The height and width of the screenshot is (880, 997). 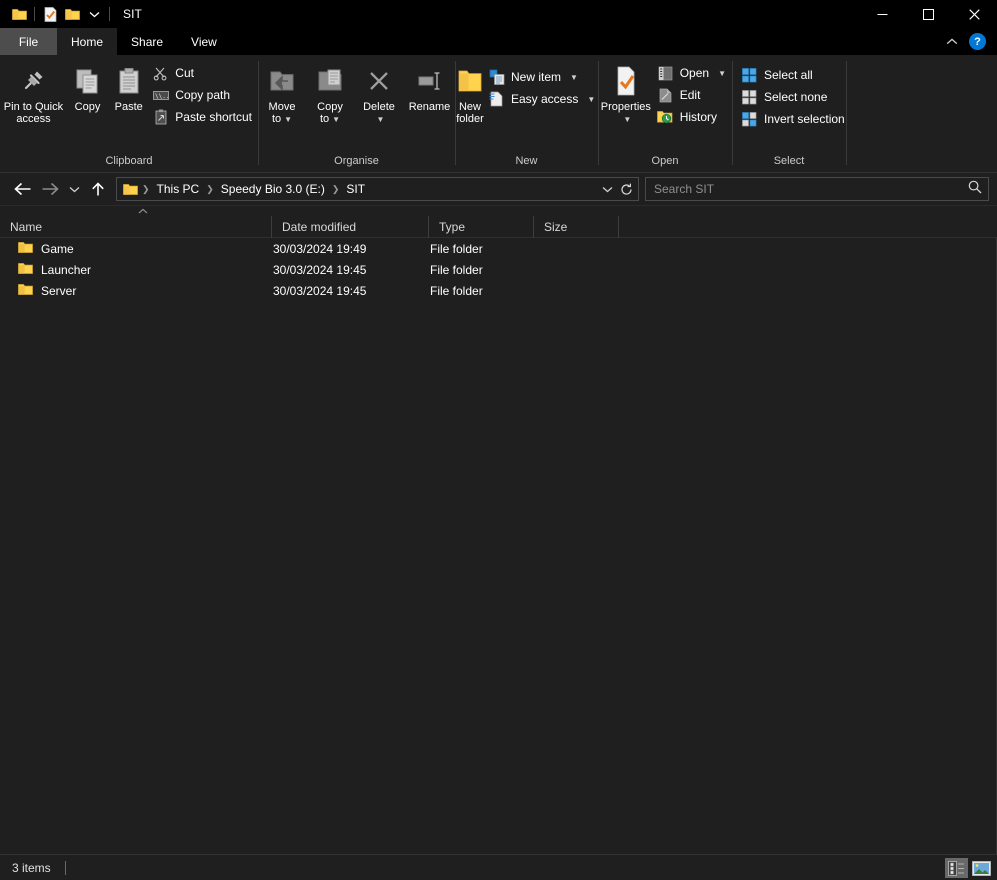 What do you see at coordinates (59, 290) in the screenshot?
I see `file-name-label: Server` at bounding box center [59, 290].